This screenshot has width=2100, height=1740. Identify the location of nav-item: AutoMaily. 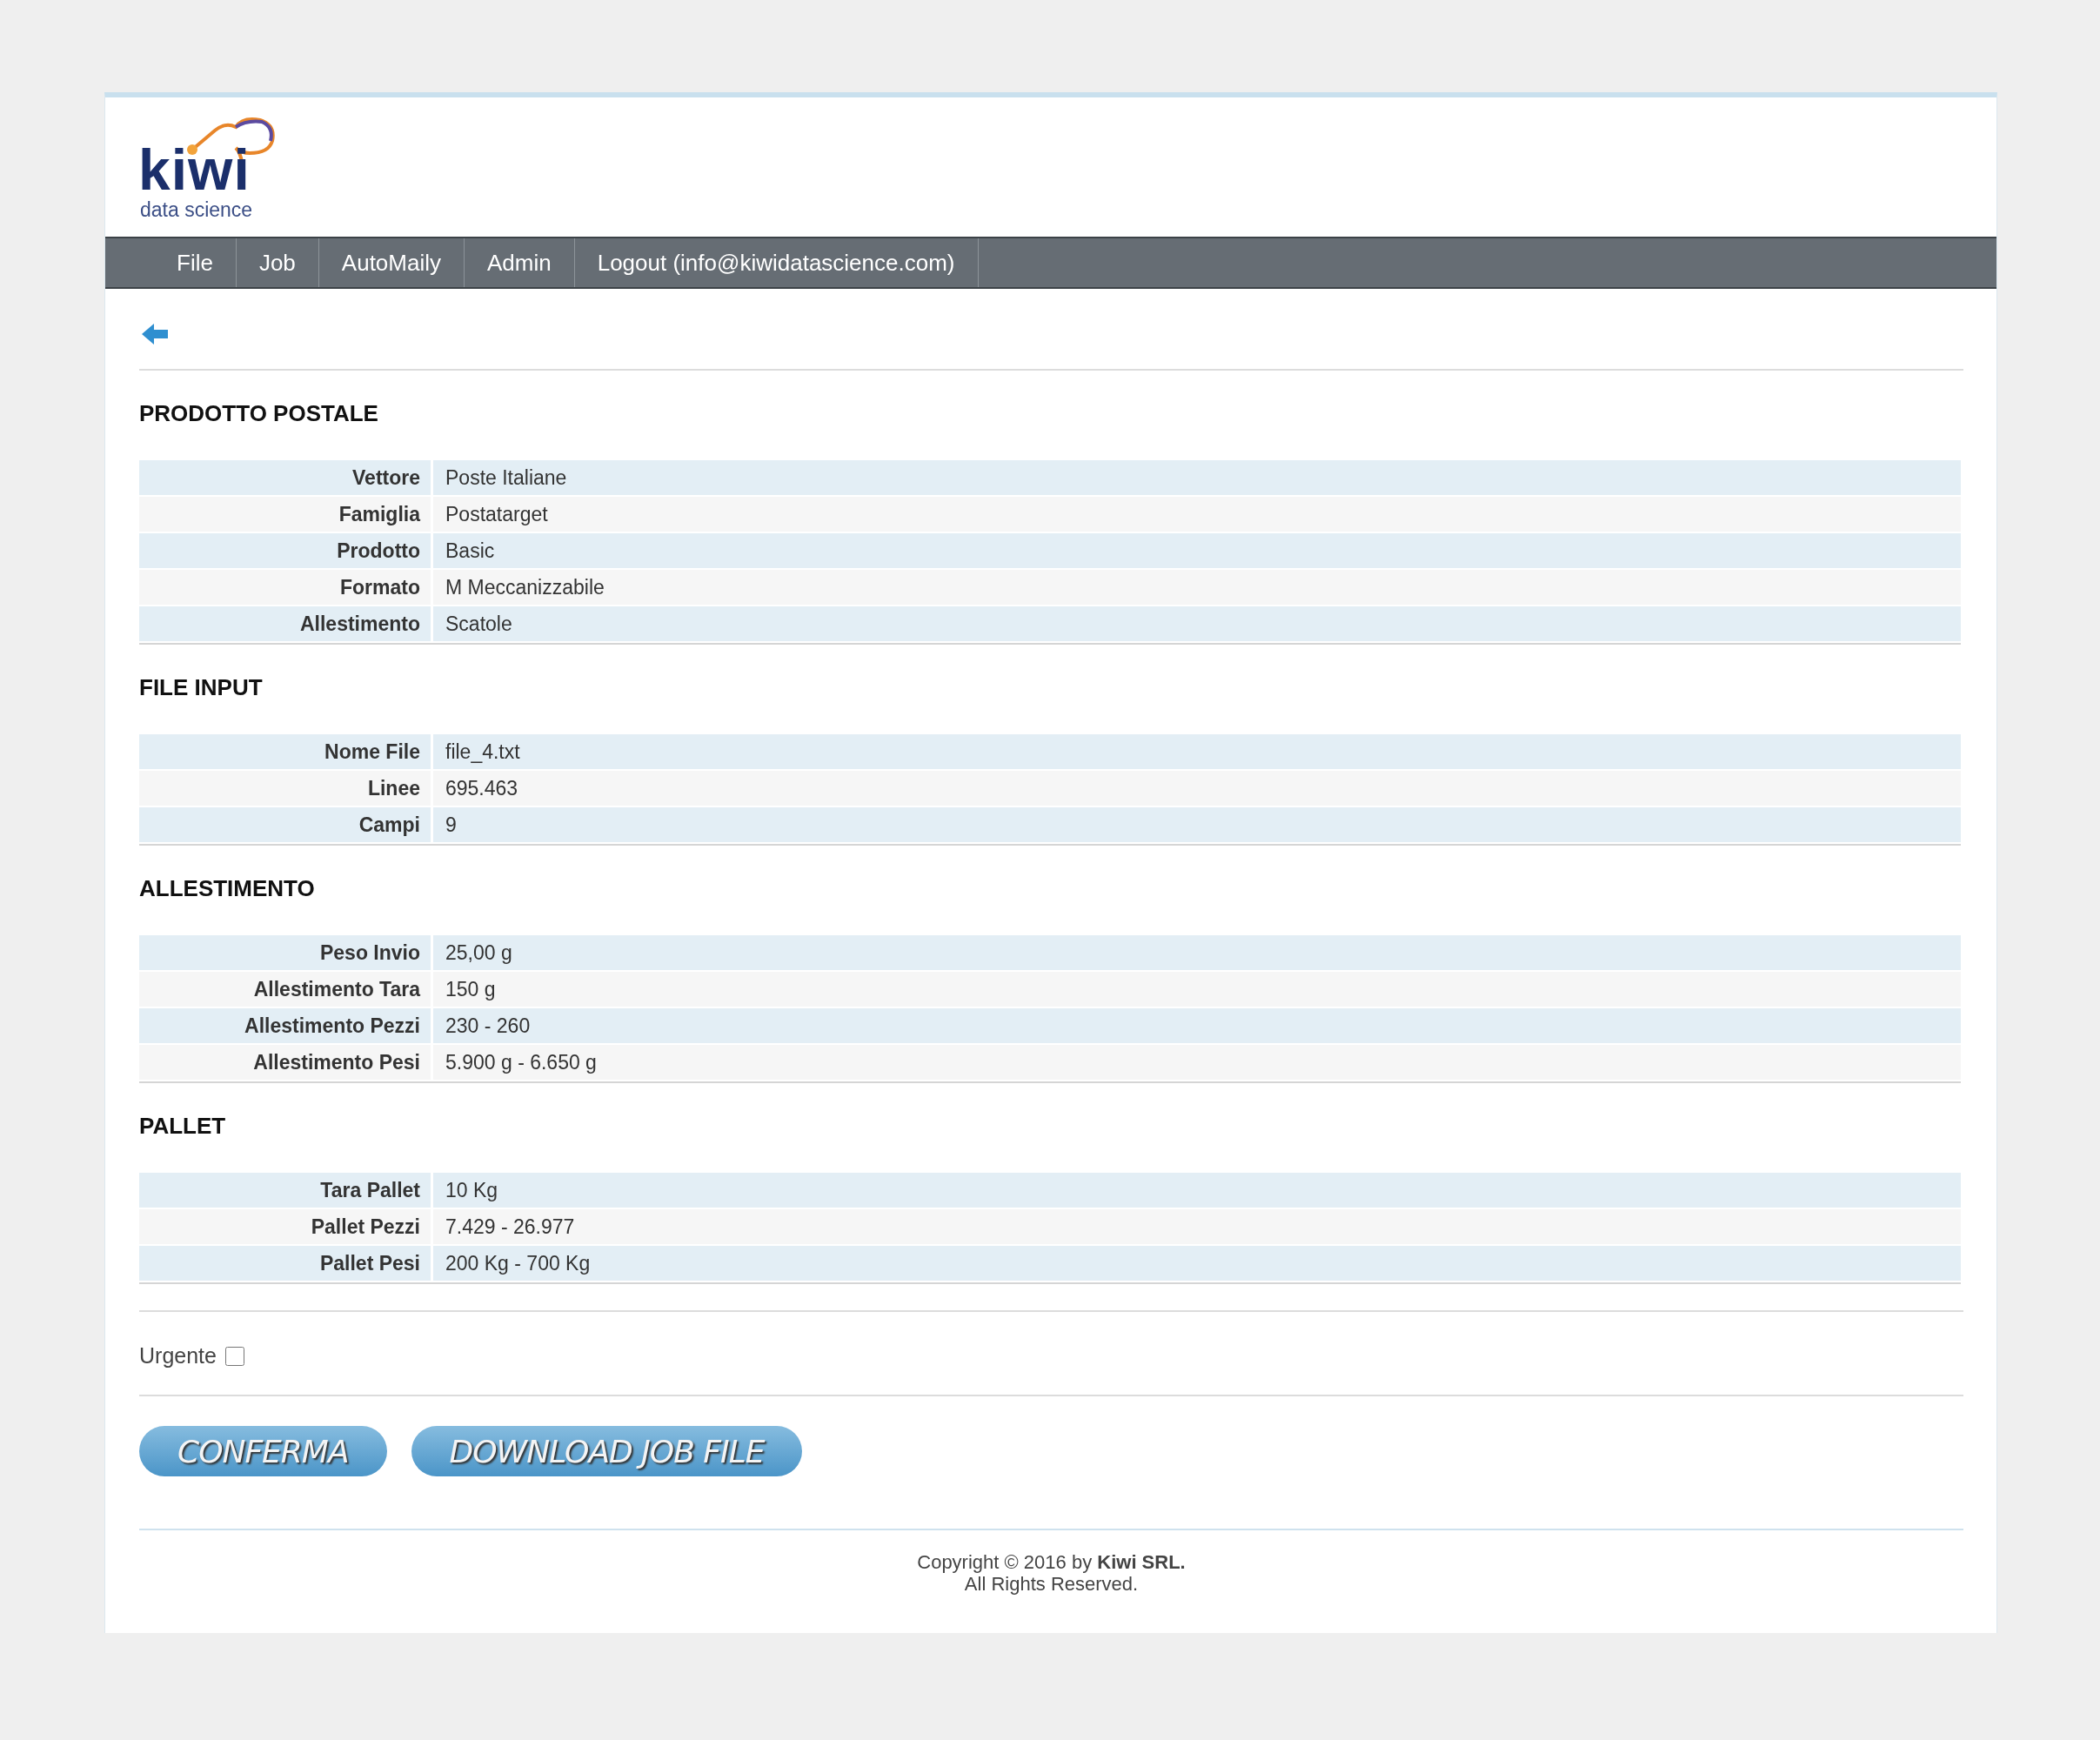
(391, 262).